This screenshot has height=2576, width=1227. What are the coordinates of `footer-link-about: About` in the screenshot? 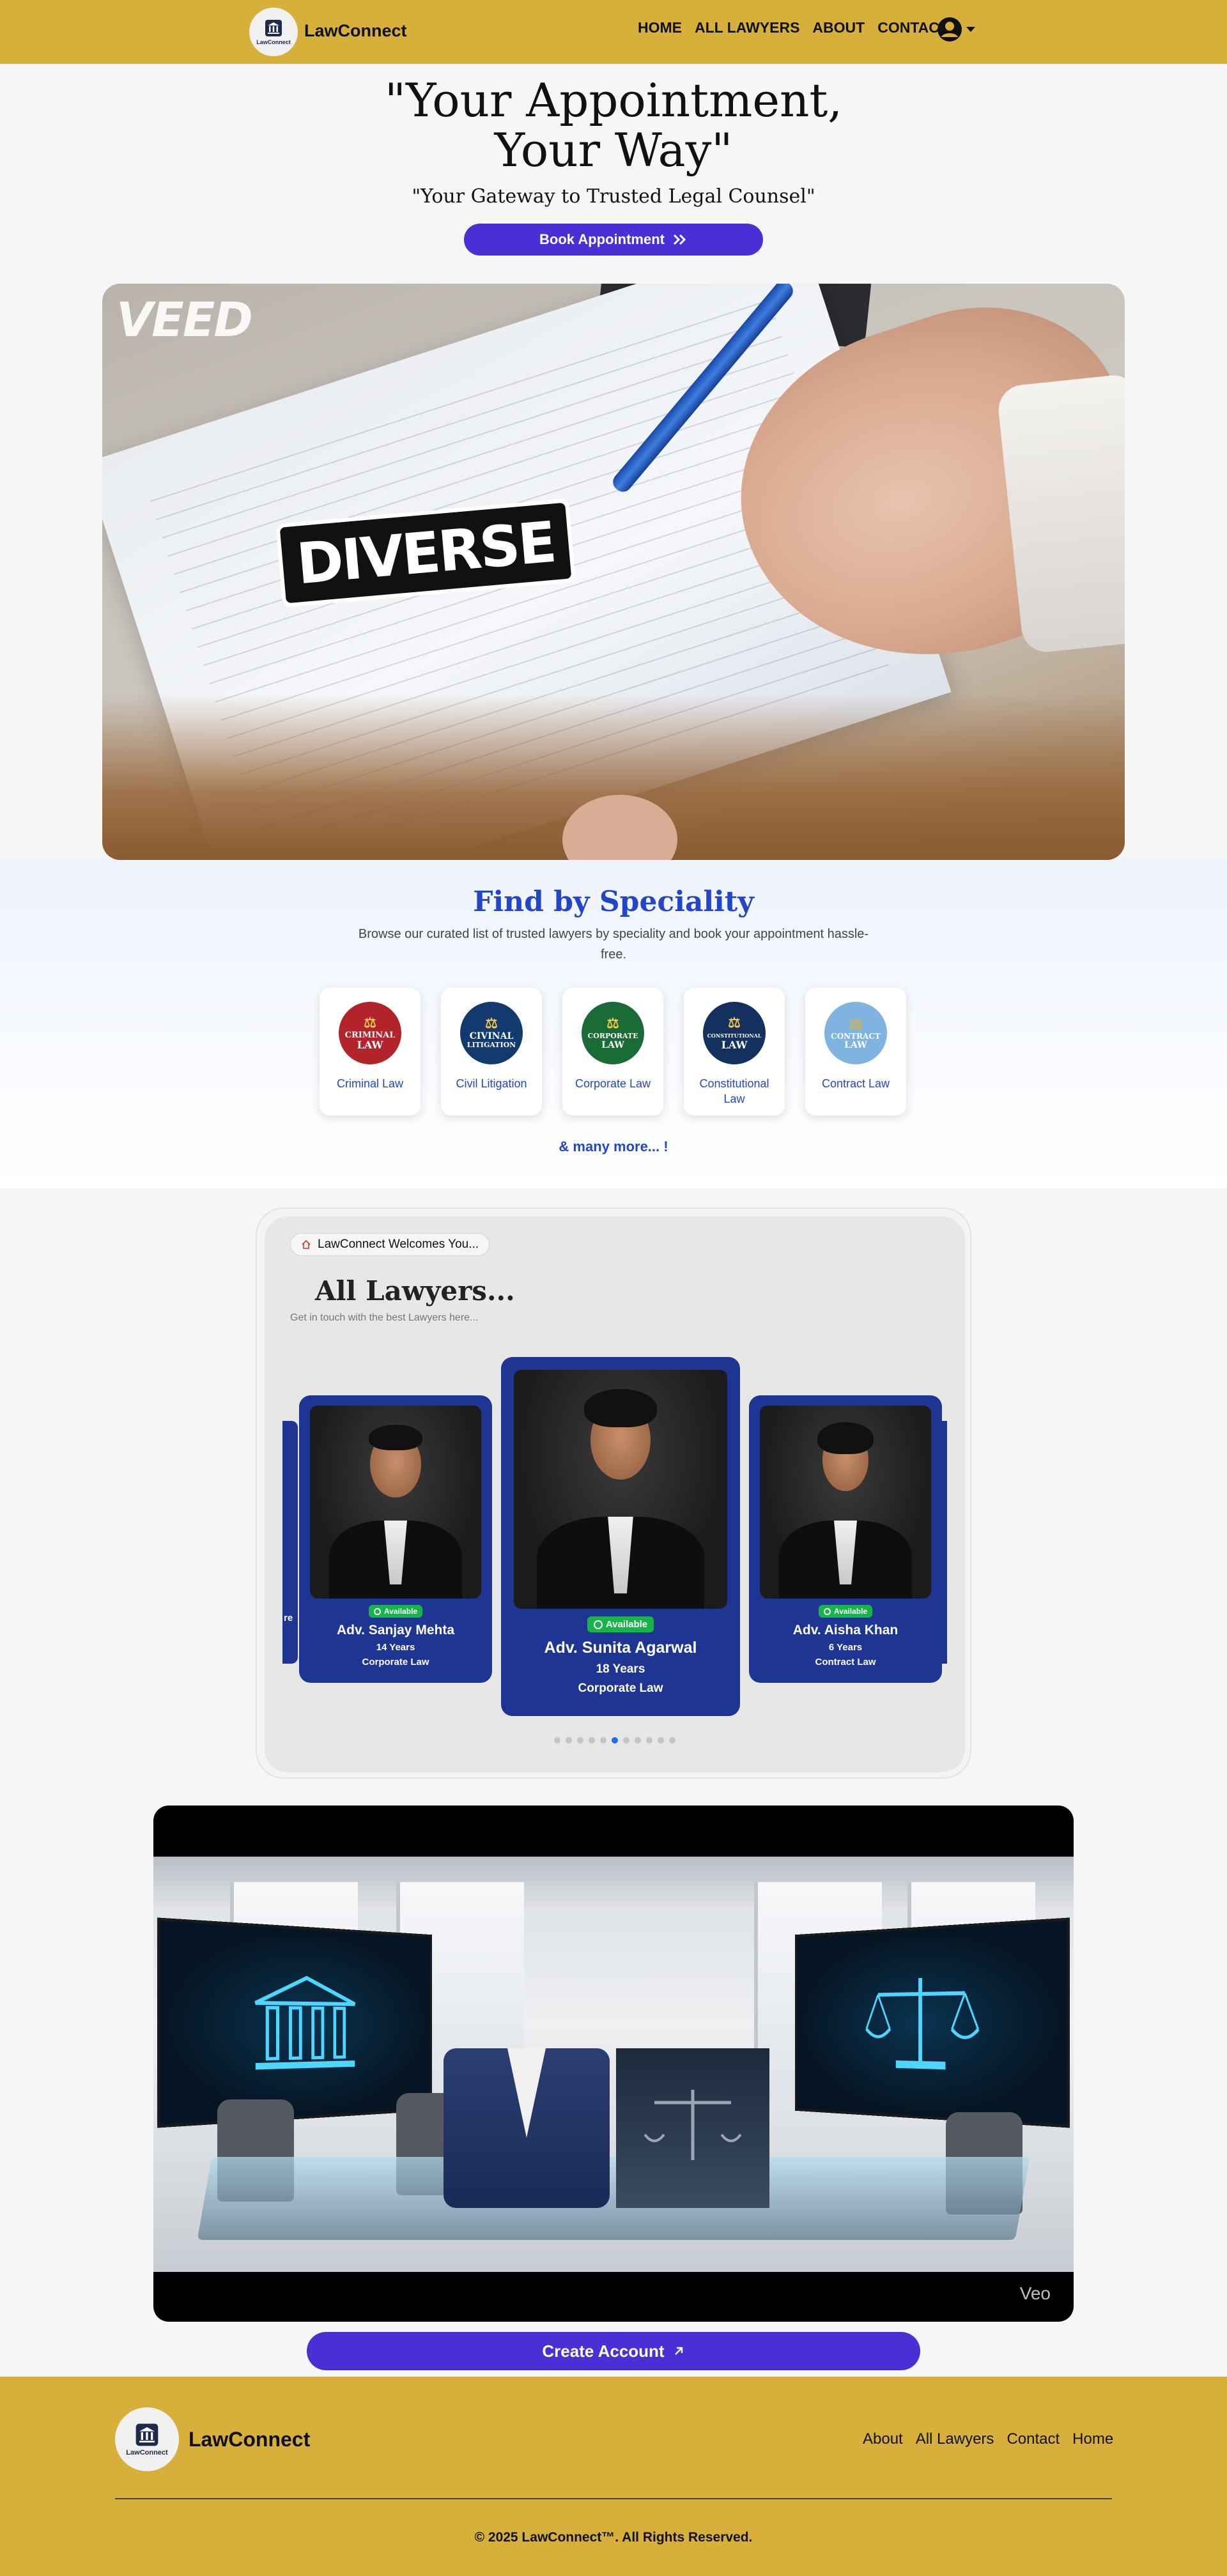 It's located at (883, 2439).